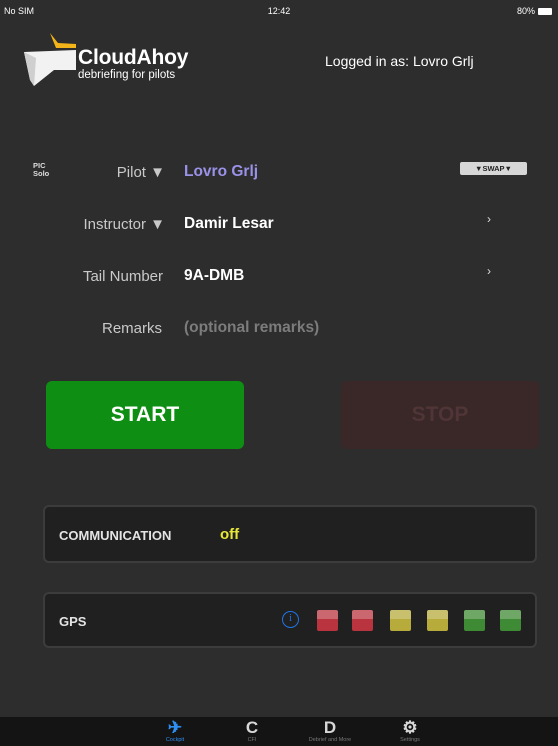 Image resolution: width=558 pixels, height=746 pixels. What do you see at coordinates (214, 276) in the screenshot?
I see `tail-number-value: 9A-DMB` at bounding box center [214, 276].